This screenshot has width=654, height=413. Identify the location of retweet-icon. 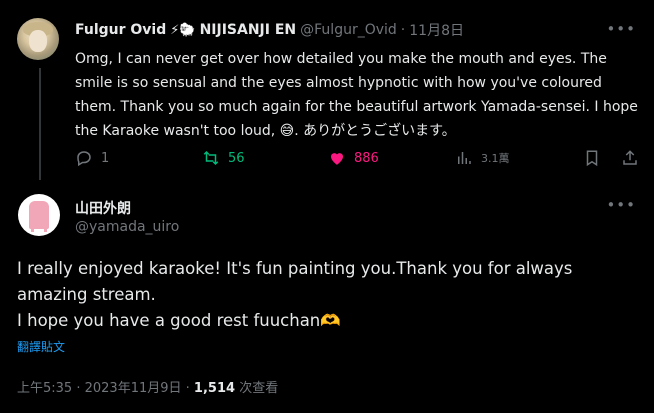
(211, 158).